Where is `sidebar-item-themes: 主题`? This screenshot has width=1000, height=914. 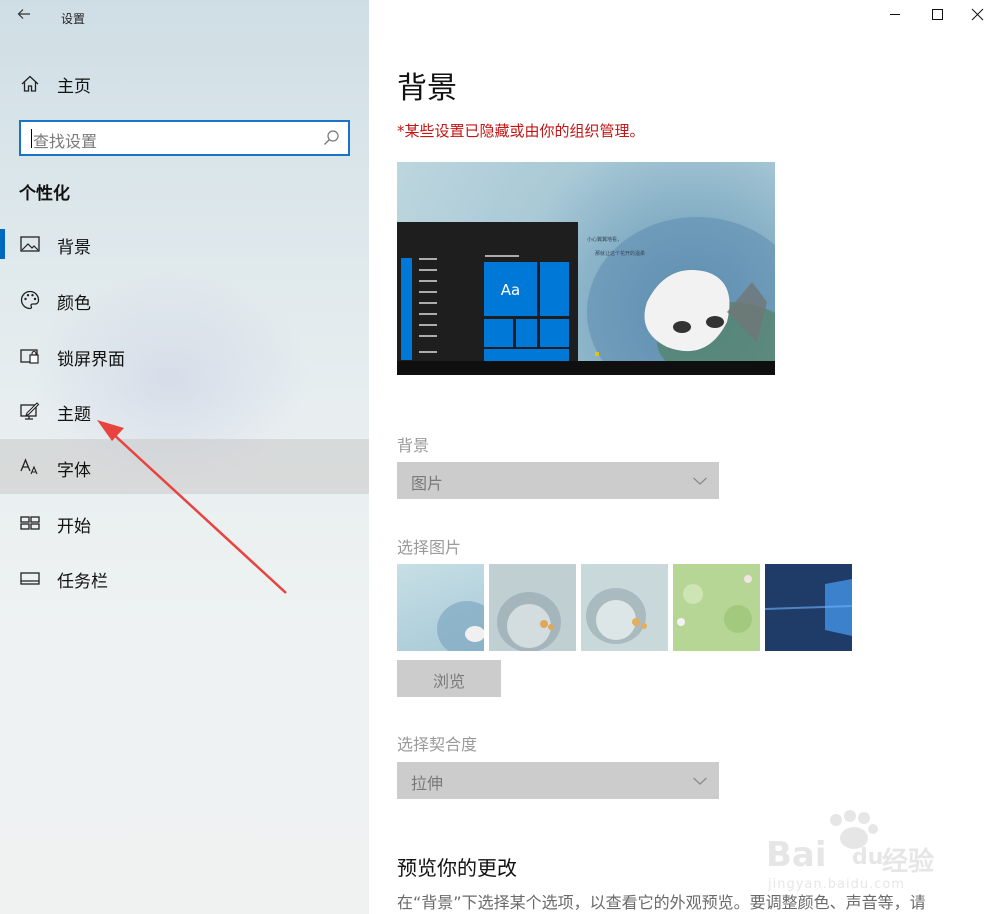
sidebar-item-themes: 主题 is located at coordinates (184, 410).